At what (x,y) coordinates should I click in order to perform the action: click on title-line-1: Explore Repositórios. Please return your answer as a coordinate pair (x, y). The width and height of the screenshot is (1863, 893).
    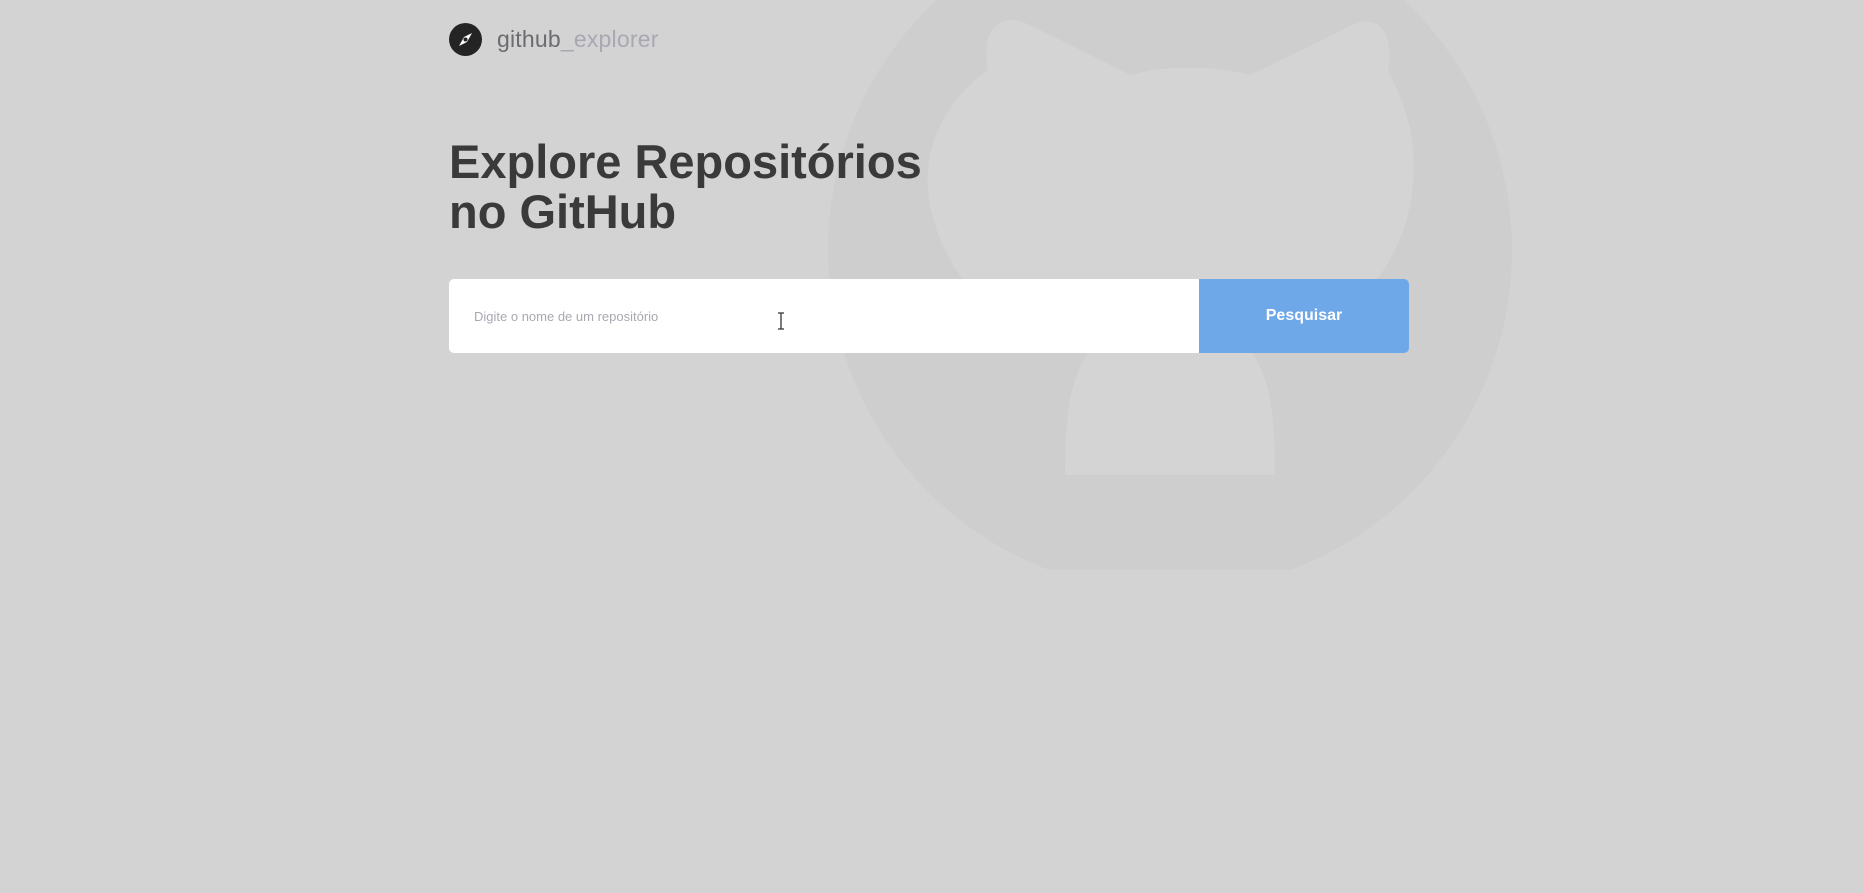
    Looking at the image, I should click on (685, 161).